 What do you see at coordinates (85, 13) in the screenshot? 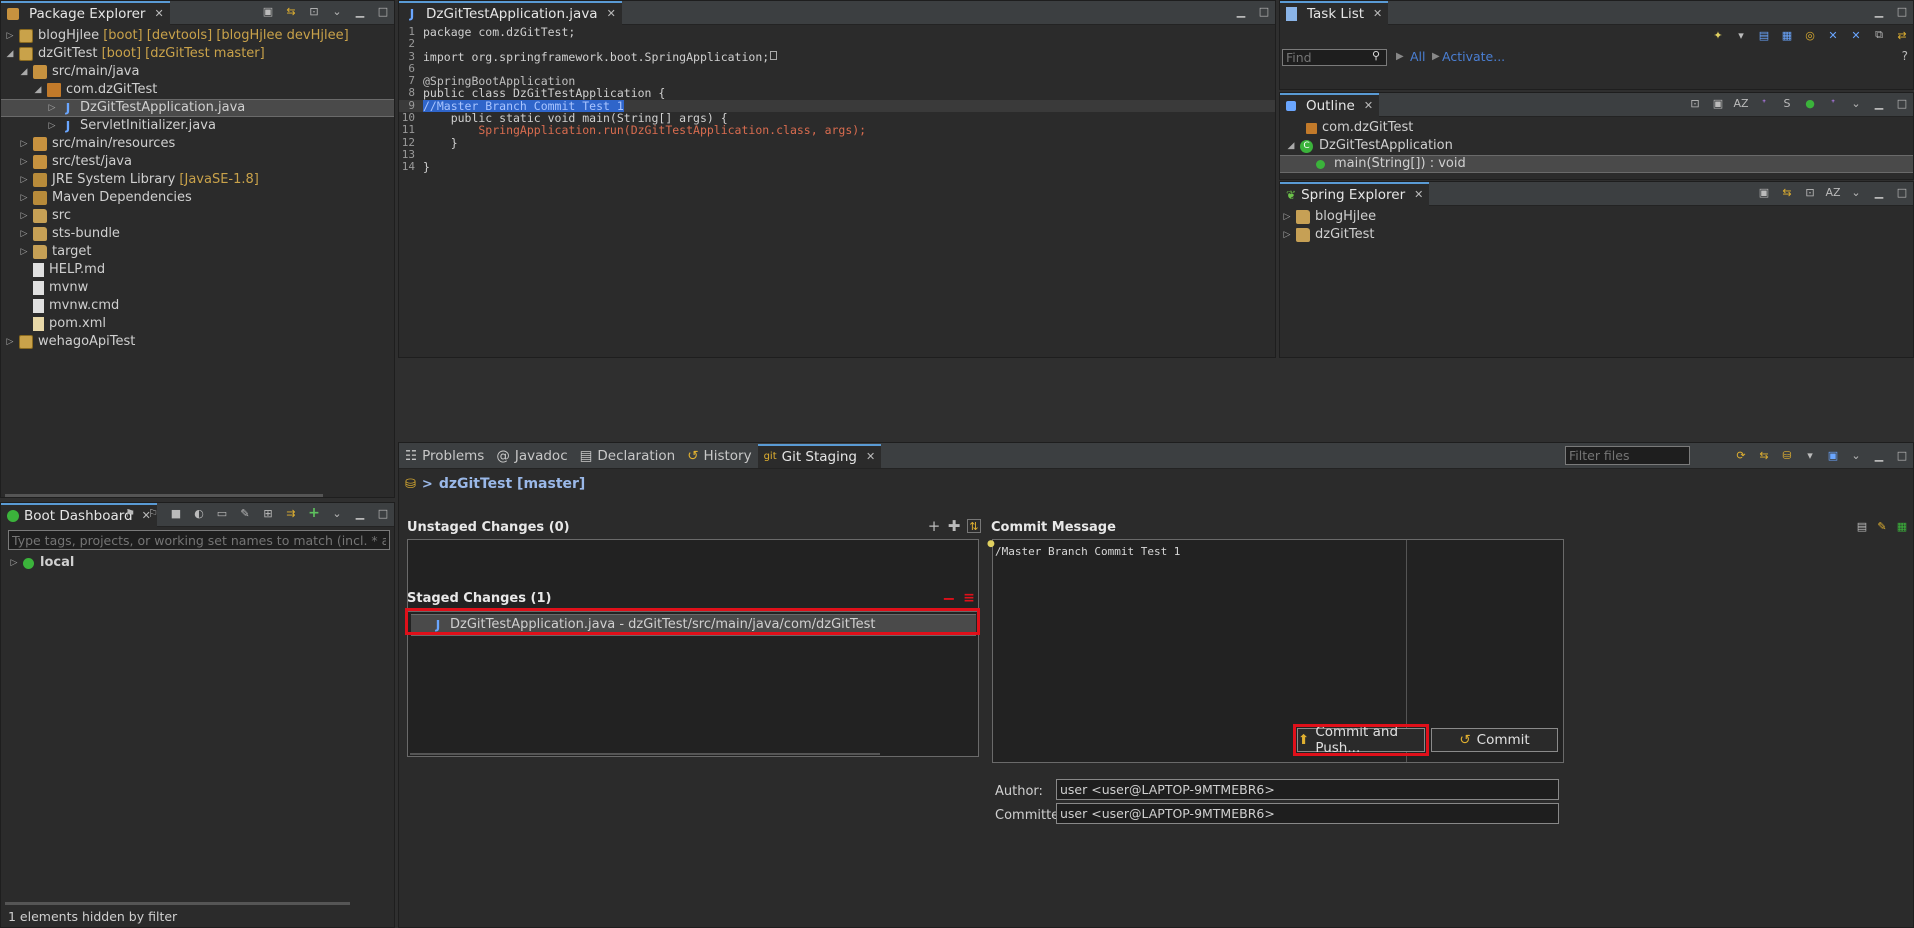
I see `tab-package-explorer: Package Explorer ✕` at bounding box center [85, 13].